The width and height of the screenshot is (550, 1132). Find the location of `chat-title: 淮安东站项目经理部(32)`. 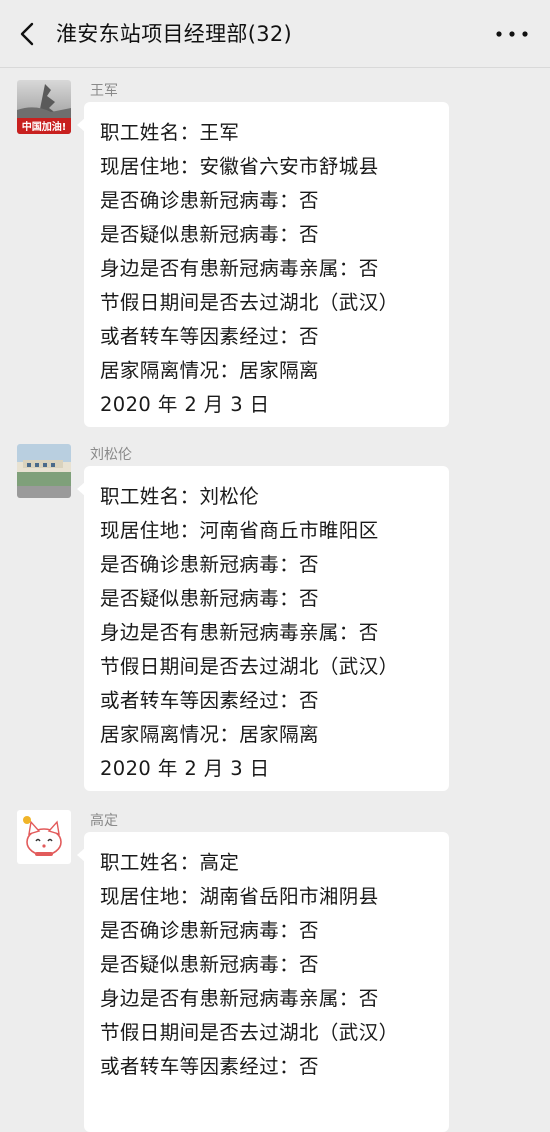

chat-title: 淮安东站项目经理部(32) is located at coordinates (174, 34).